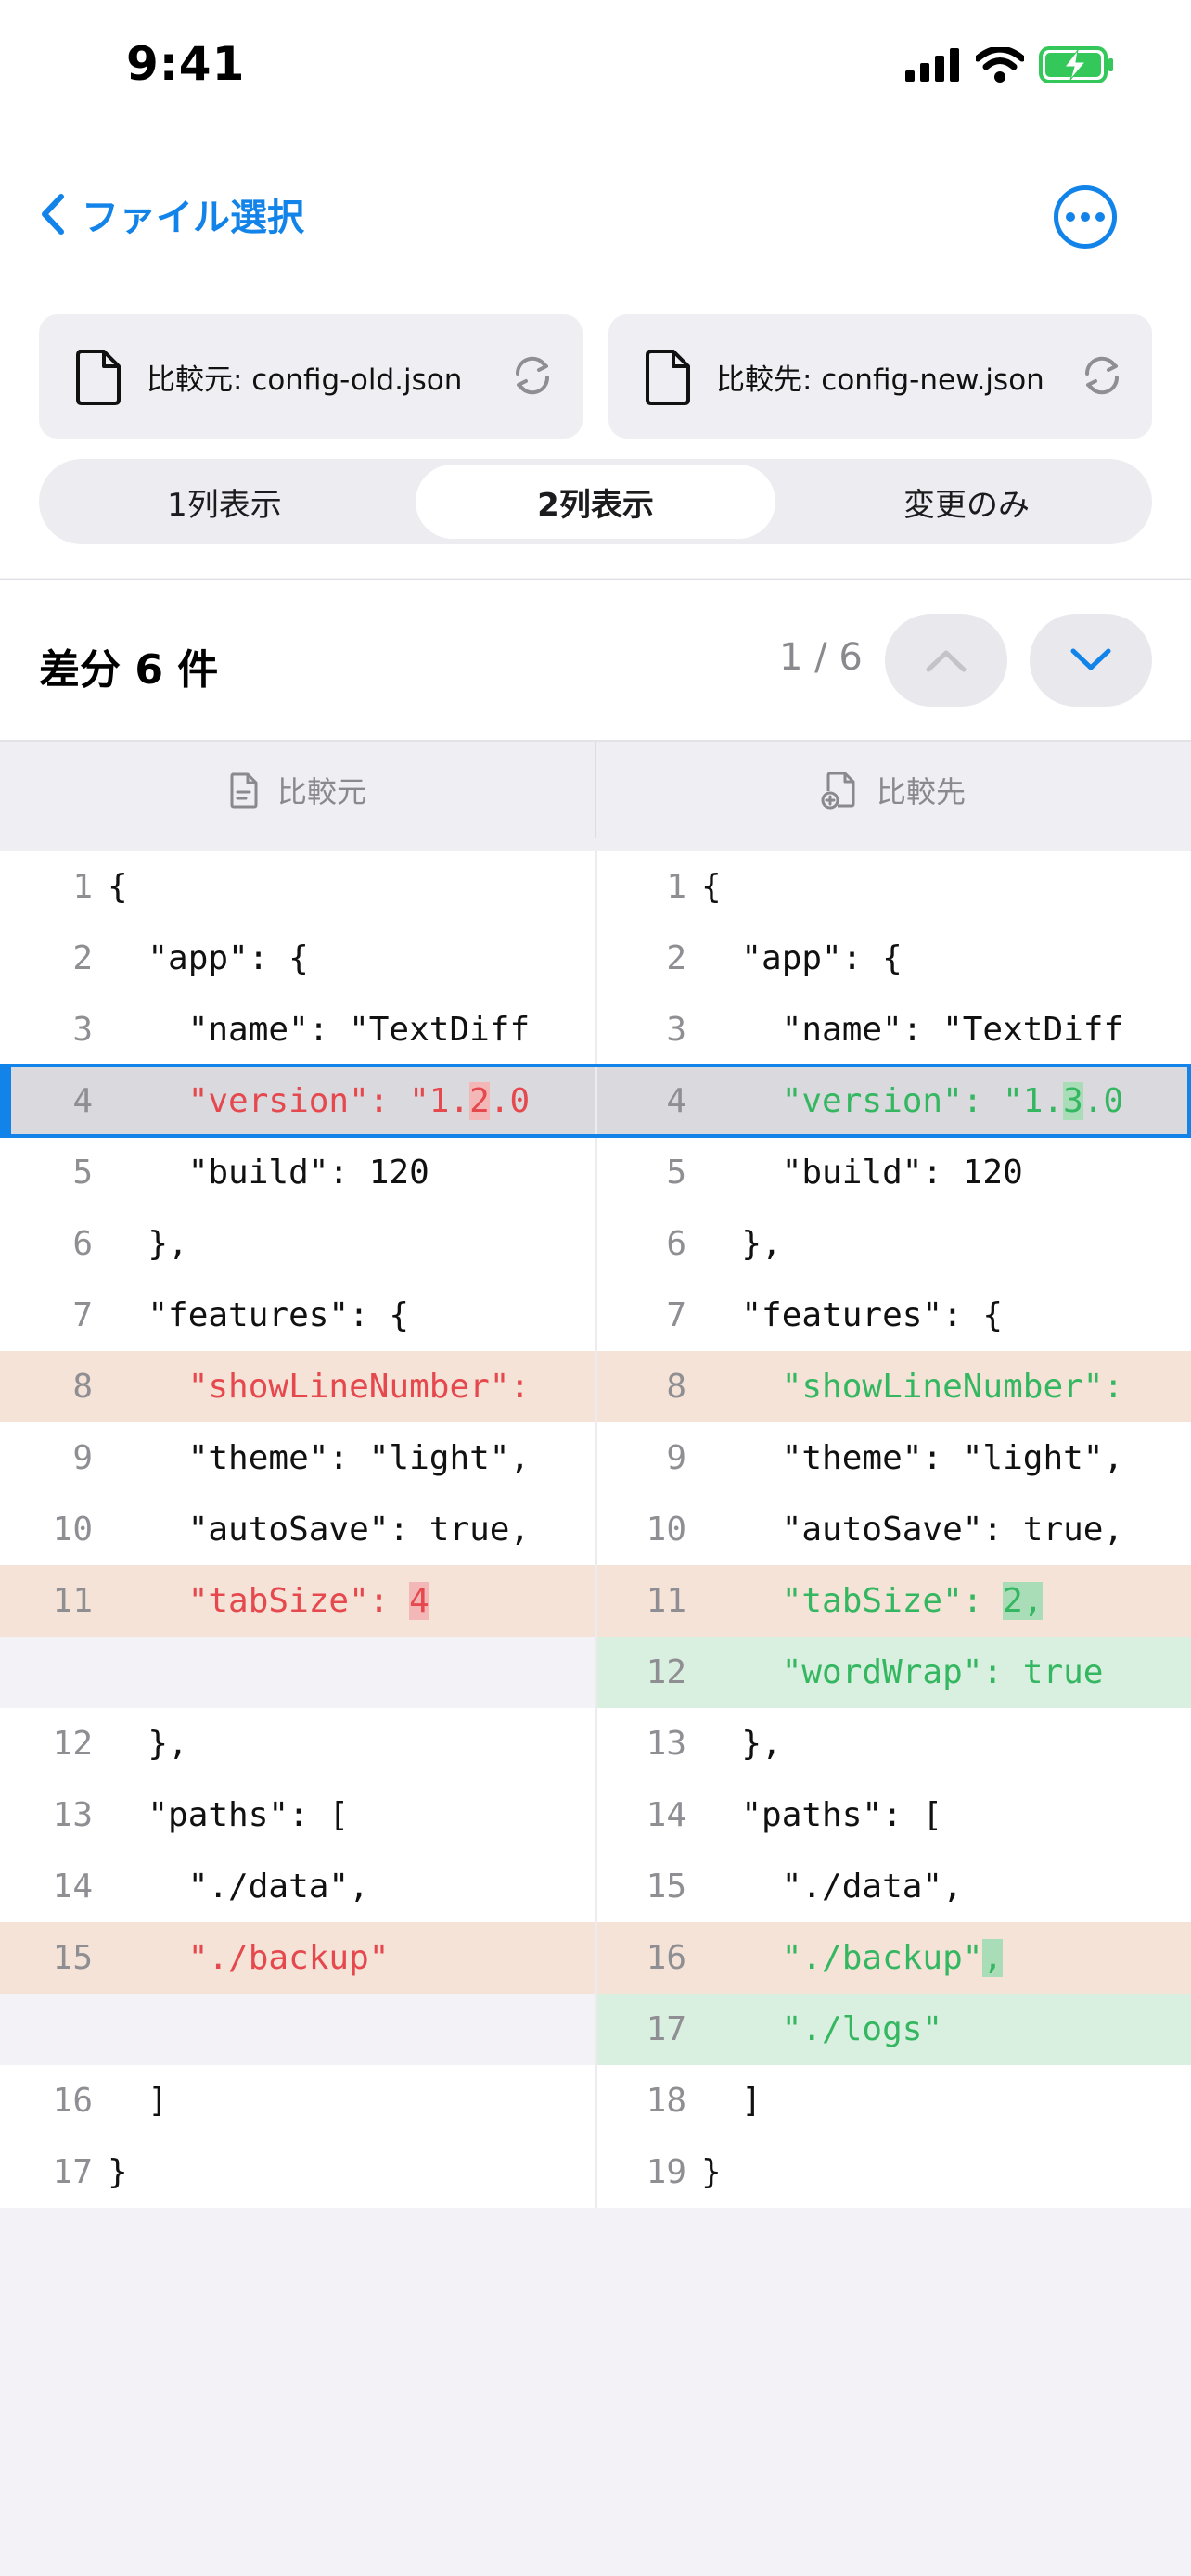 The width and height of the screenshot is (1191, 2576). I want to click on changed-text-highlight: 4, so click(419, 1601).